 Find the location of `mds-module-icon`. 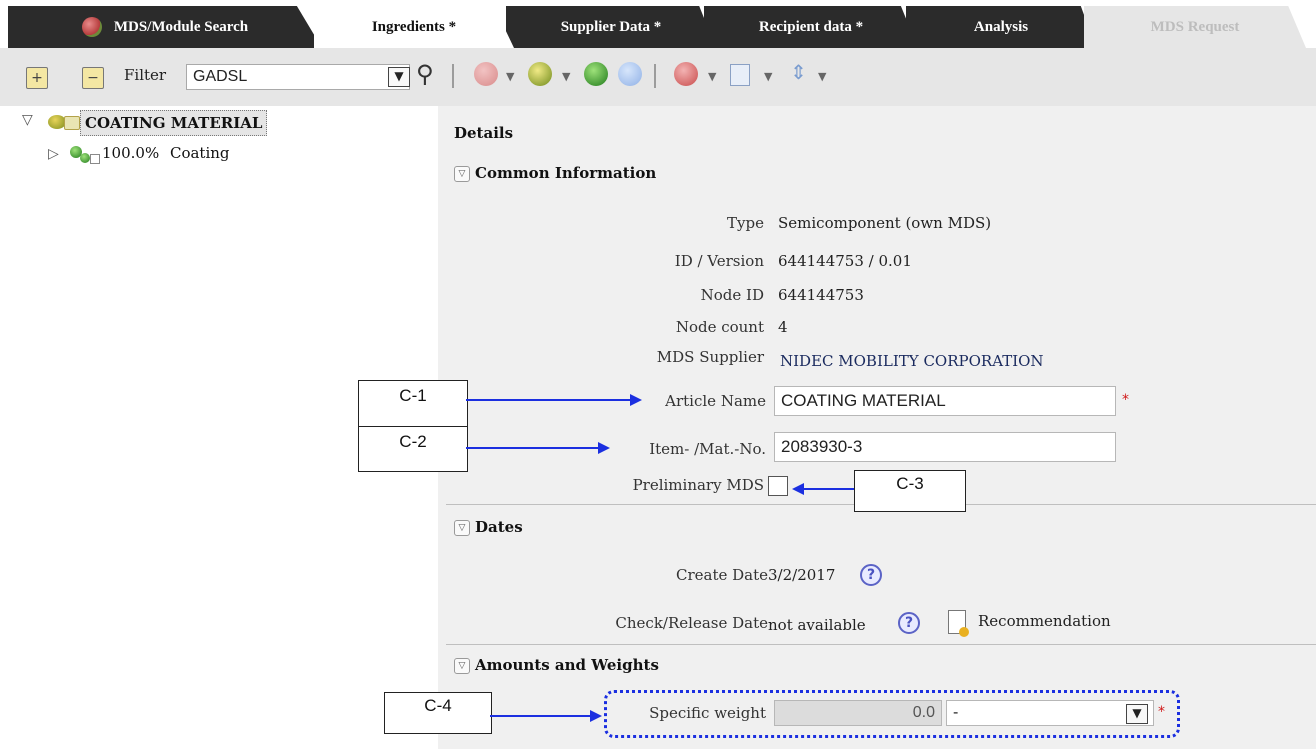

mds-module-icon is located at coordinates (91, 27).